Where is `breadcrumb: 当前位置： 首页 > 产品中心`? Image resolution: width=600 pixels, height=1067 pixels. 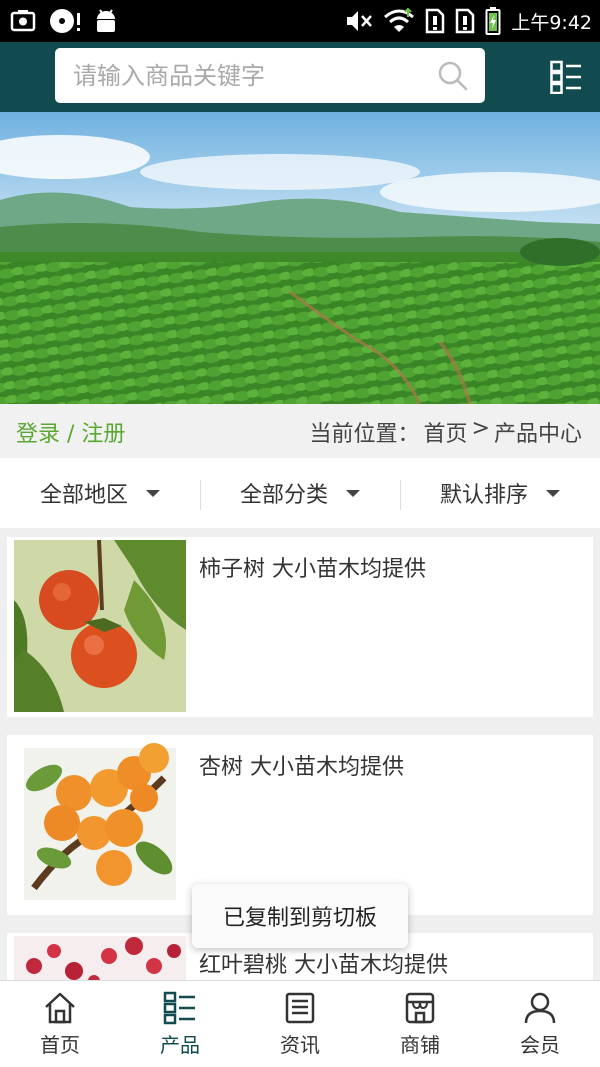 breadcrumb: 当前位置： 首页 > 产品中心 is located at coordinates (446, 432).